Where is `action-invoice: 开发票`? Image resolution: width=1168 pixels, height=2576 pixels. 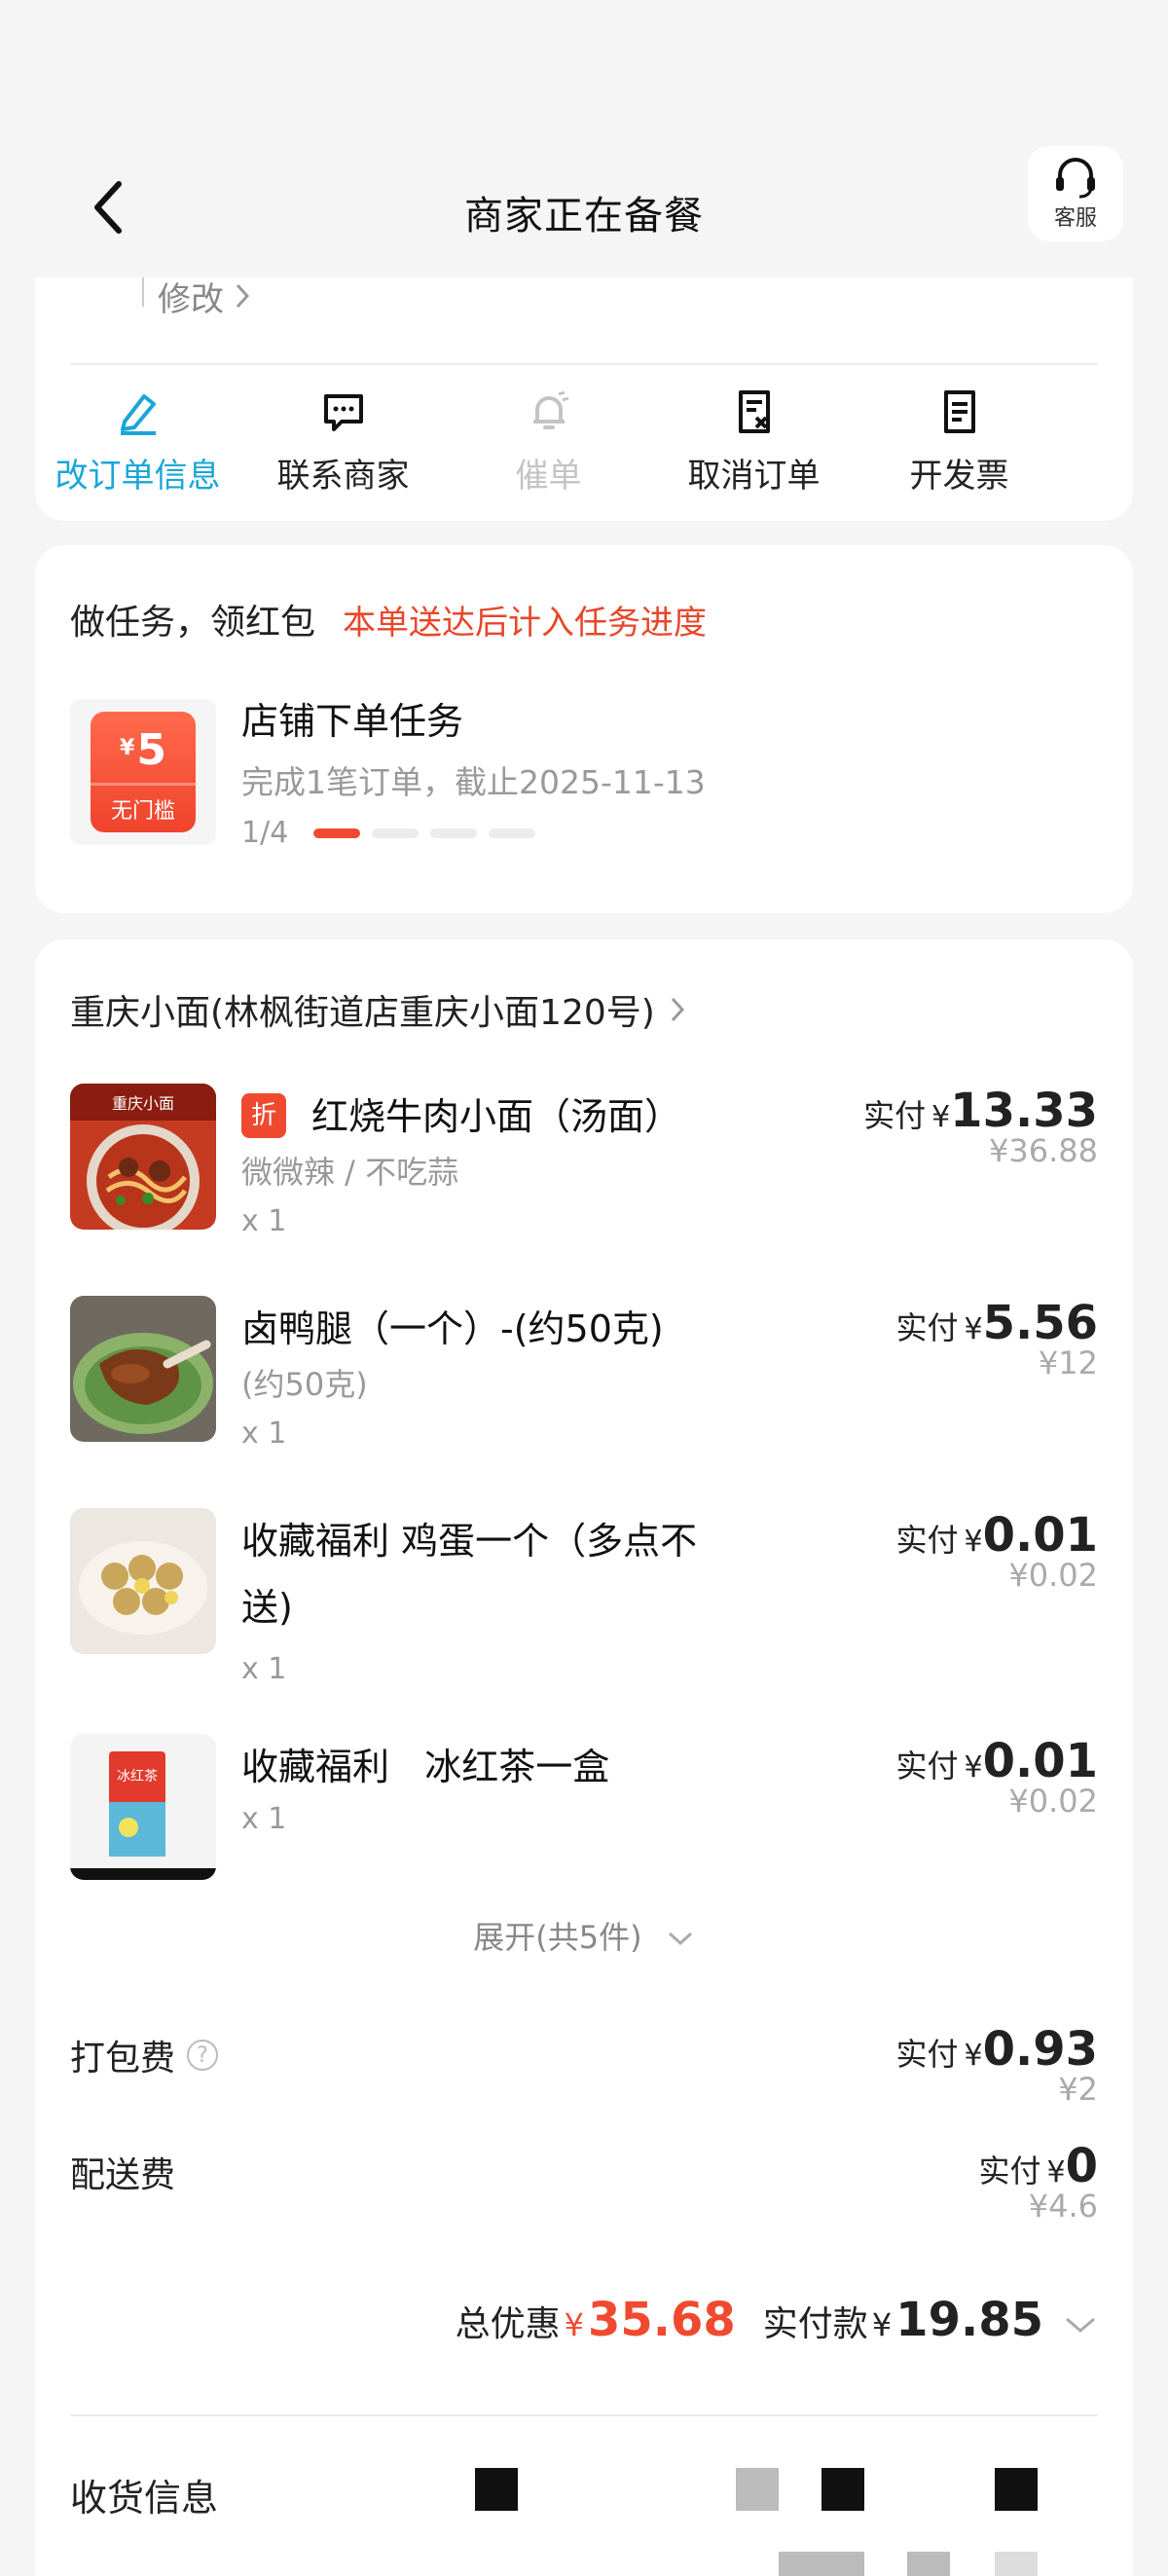
action-invoice: 开发票 is located at coordinates (960, 441).